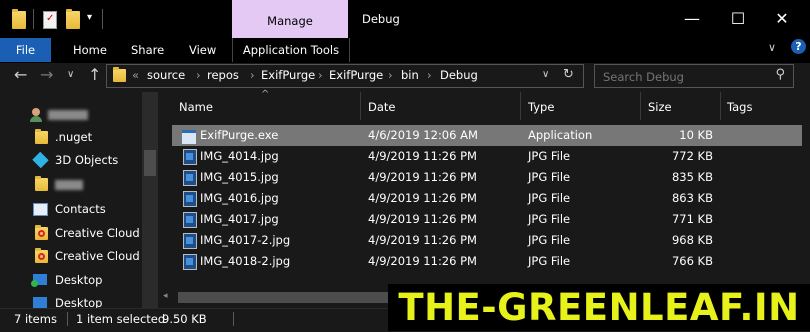  I want to click on search-box: ⚲, so click(694, 76).